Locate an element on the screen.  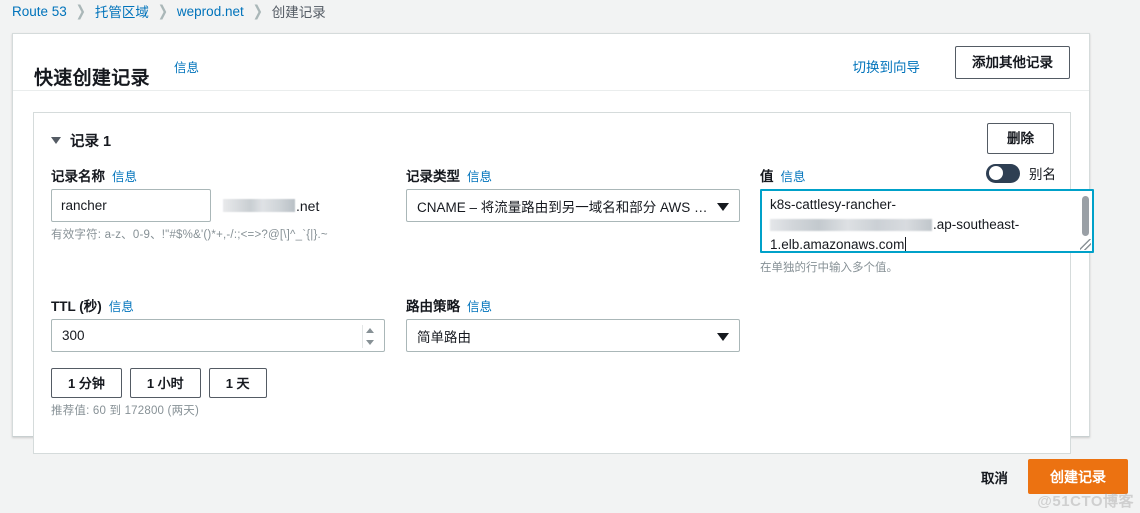
field-routing-policy: 路由策略 信息 简单路由 is located at coordinates (574, 323).